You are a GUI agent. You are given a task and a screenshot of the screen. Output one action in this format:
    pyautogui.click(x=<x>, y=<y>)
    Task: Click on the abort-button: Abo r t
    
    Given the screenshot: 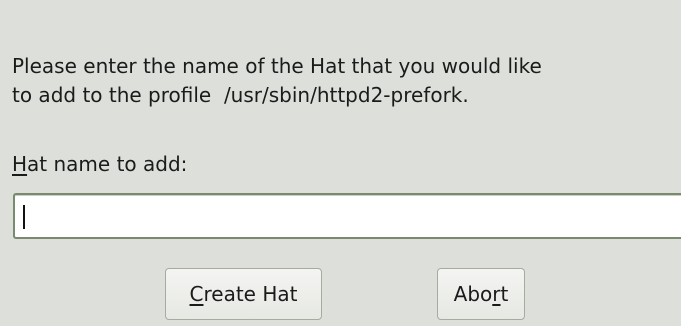 What is the action you would take?
    pyautogui.click(x=481, y=294)
    